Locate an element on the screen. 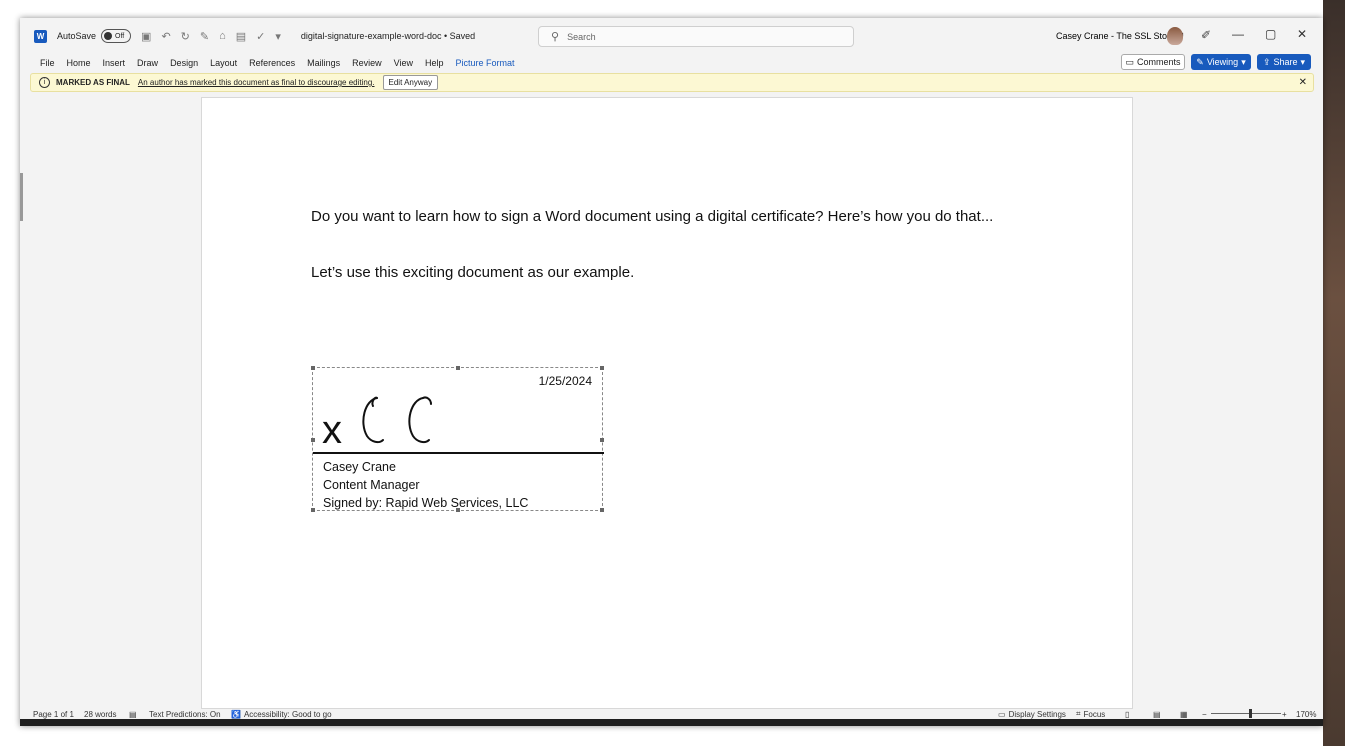 Image resolution: width=1345 pixels, height=746 pixels. pen-icon: ✐ is located at coordinates (1206, 35).